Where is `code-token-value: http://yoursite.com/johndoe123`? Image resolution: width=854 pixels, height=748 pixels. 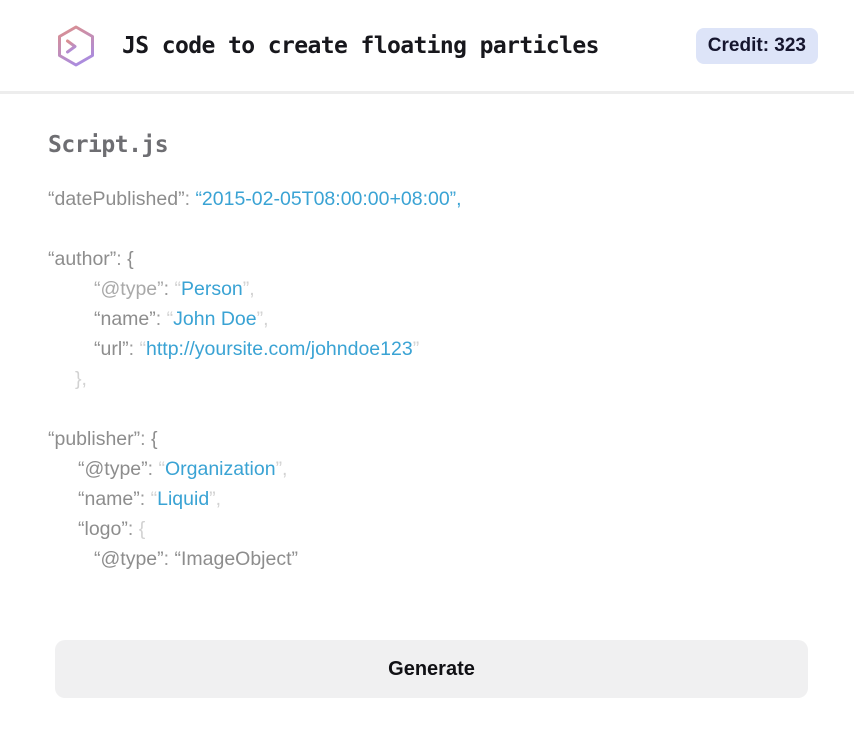
code-token-value: http://yoursite.com/johndoe123 is located at coordinates (279, 349).